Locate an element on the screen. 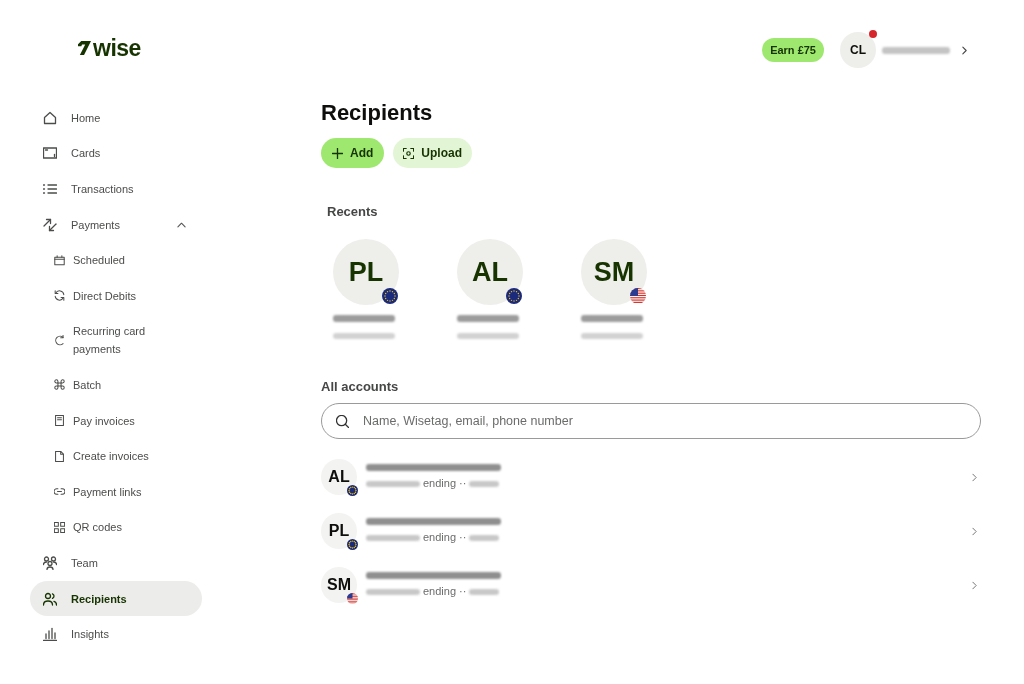 The height and width of the screenshot is (684, 1024). nav-item: Create invoices is located at coordinates (116, 456).